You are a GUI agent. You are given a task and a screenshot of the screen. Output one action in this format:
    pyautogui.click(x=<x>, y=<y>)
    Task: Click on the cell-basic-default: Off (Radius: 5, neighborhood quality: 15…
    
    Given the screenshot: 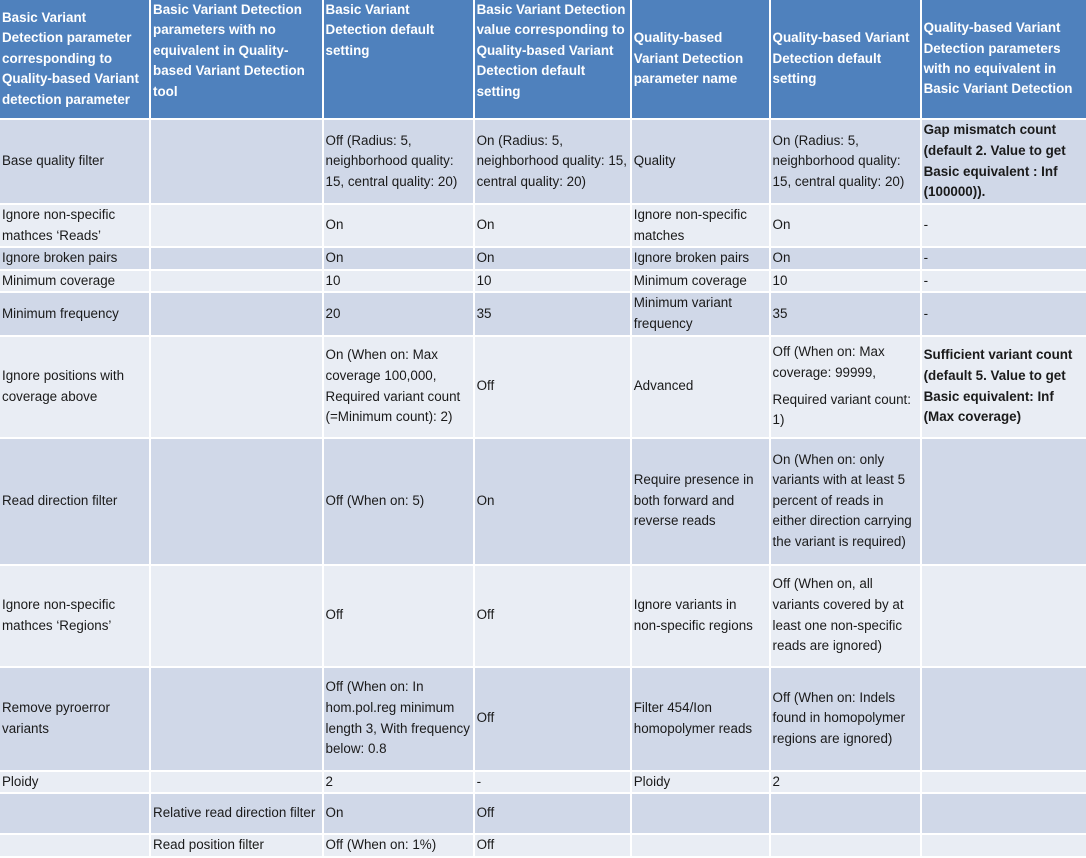 What is the action you would take?
    pyautogui.click(x=398, y=161)
    